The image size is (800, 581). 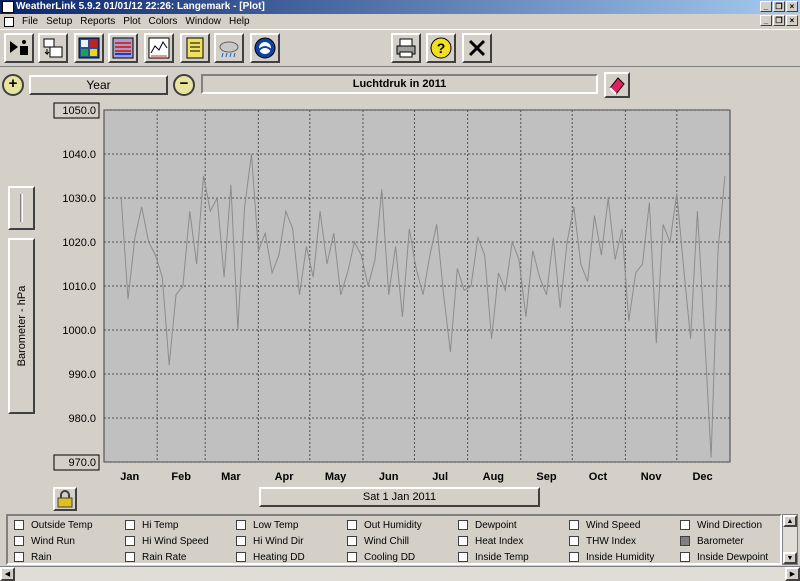 I want to click on series-toggle: Wind Chill, so click(x=378, y=541).